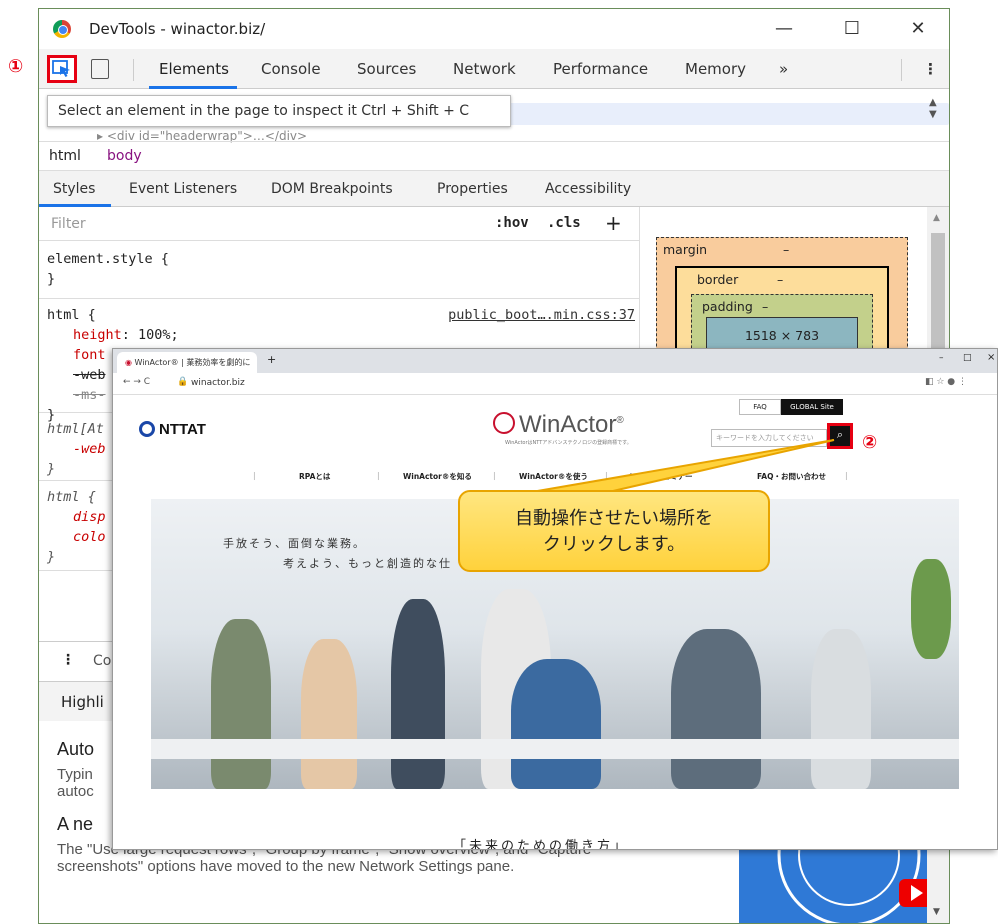 This screenshot has height=924, width=998. Describe the element at coordinates (614, 544) in the screenshot. I see `callout-line: クリックします。` at that location.